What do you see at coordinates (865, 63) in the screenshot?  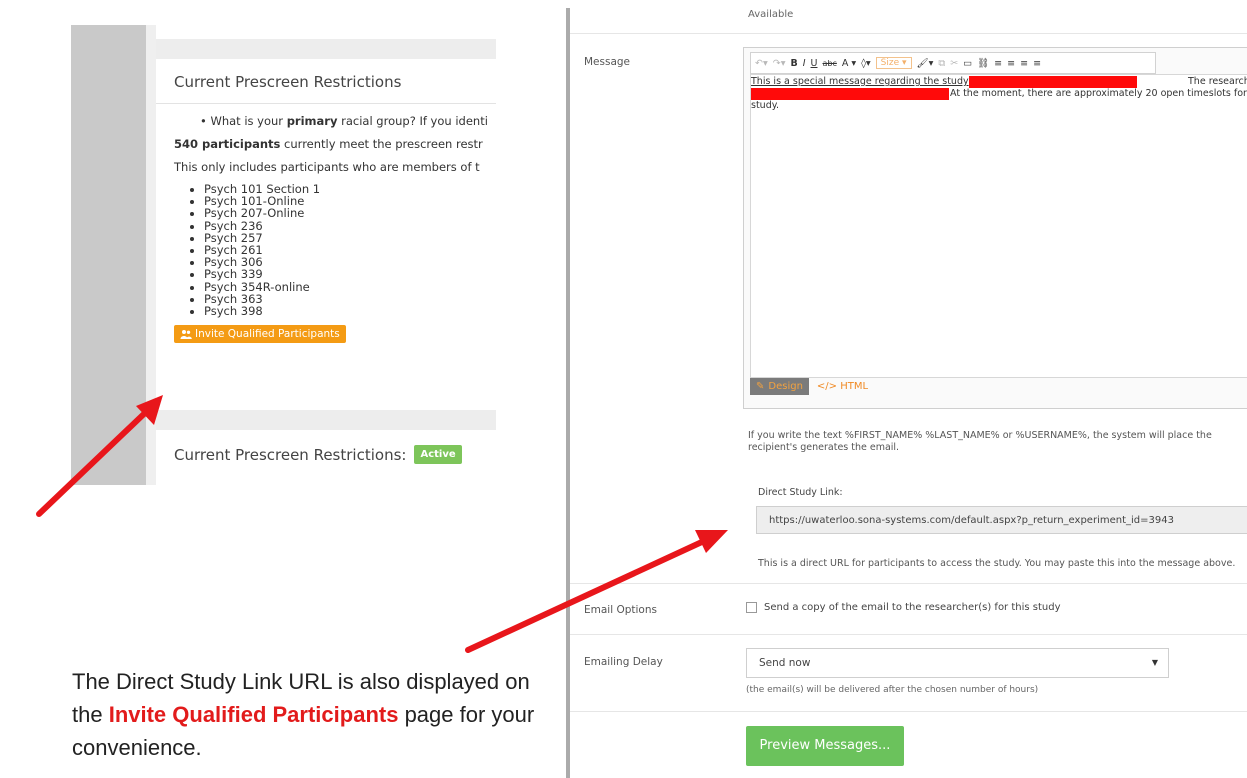 I see `highlight-icon: ◊▾` at bounding box center [865, 63].